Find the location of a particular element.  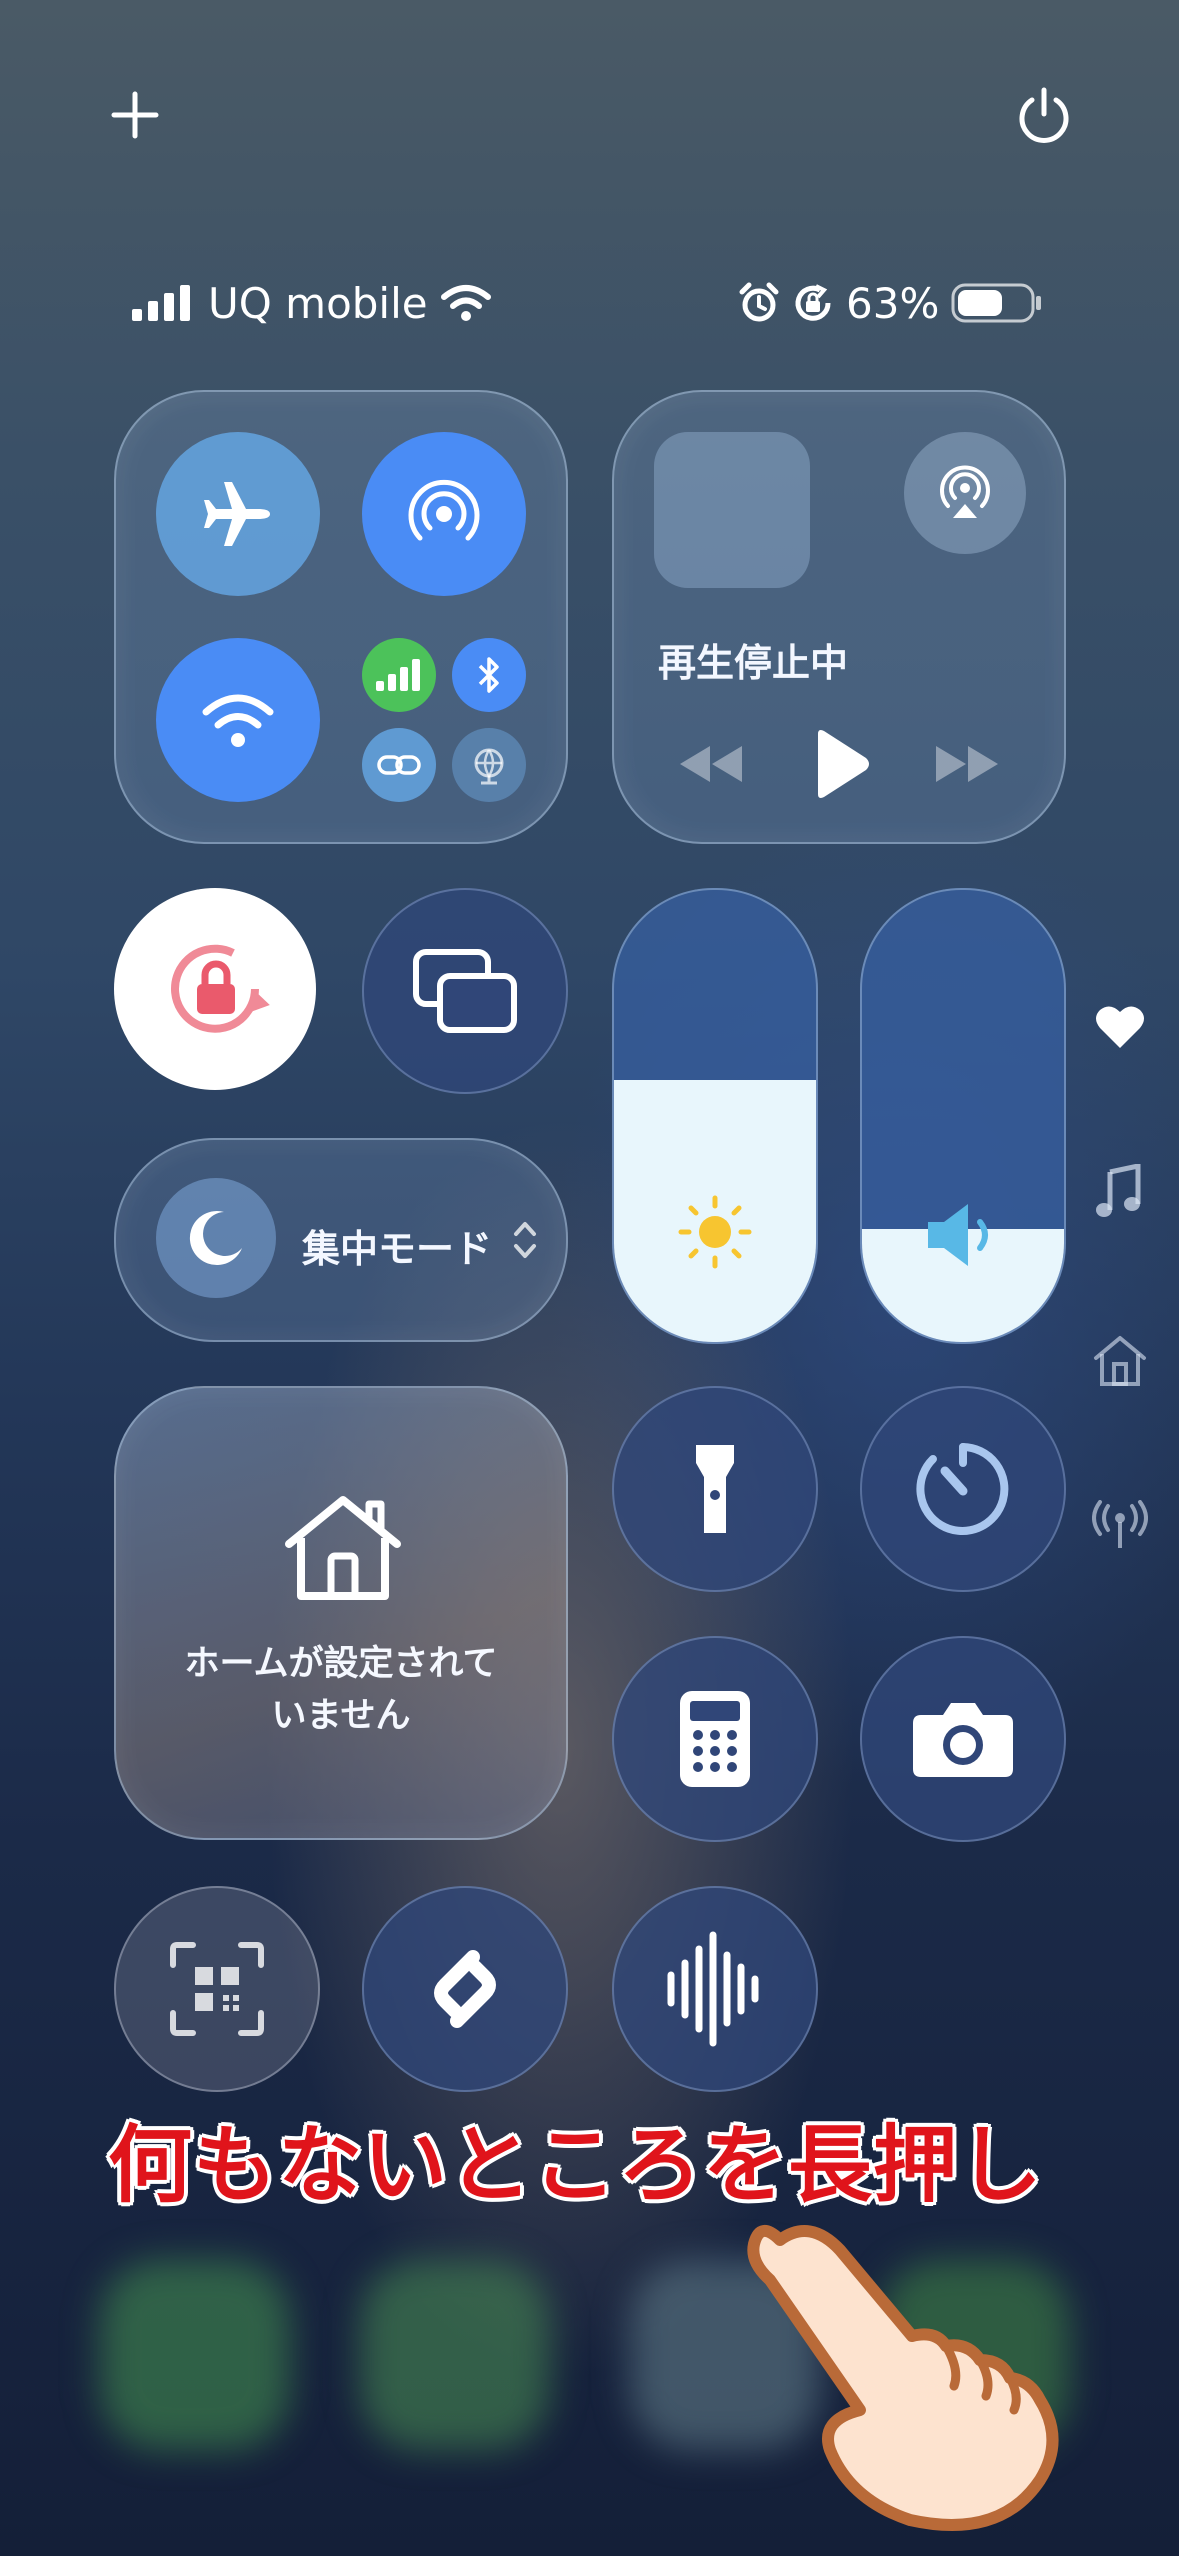

wifi-toggle is located at coordinates (238, 720).